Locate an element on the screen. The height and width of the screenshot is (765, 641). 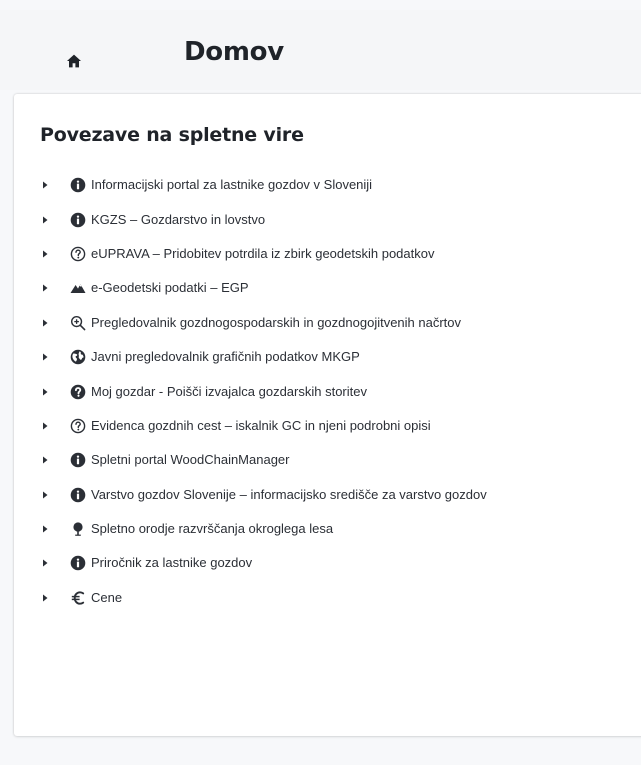
link-label: Spletni portal WoodChainManager is located at coordinates (190, 460).